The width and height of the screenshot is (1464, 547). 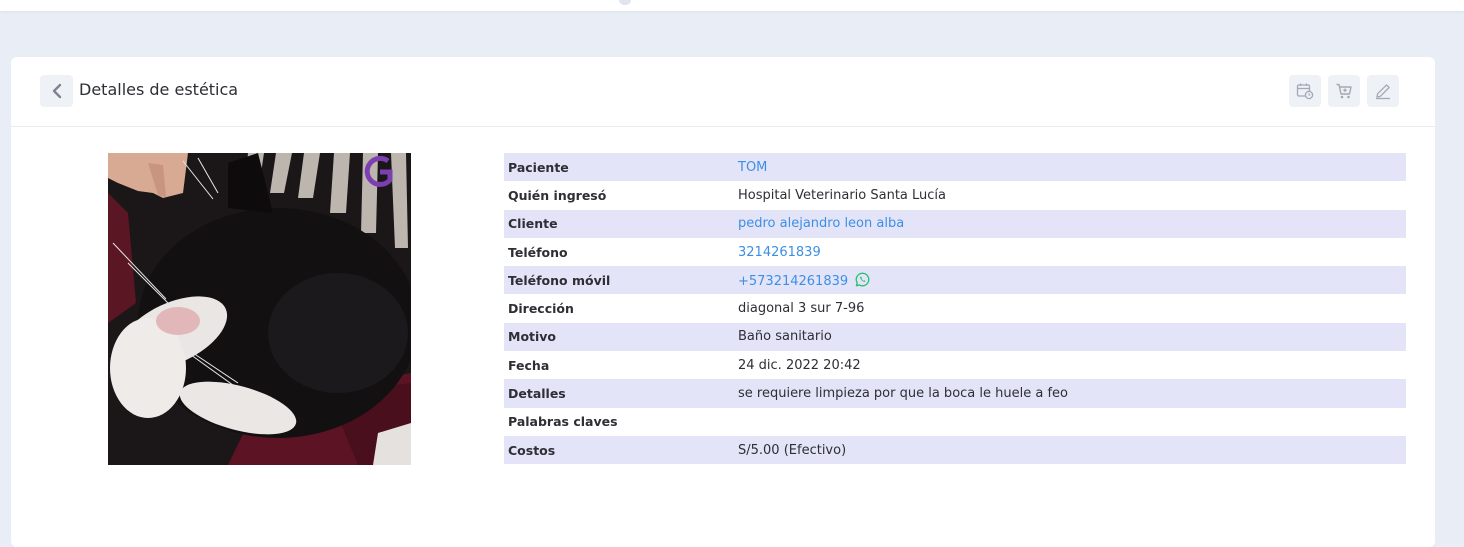 What do you see at coordinates (799, 365) in the screenshot?
I see `fecha-value: 24 dic. 2022 20:42` at bounding box center [799, 365].